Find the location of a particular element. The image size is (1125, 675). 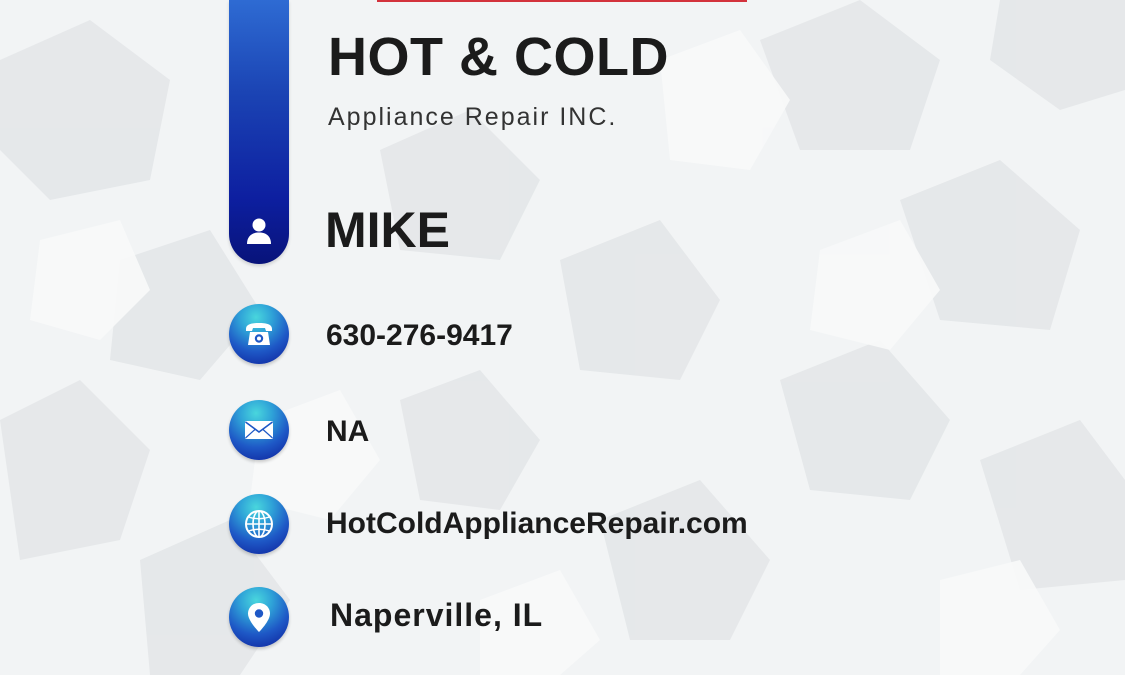

red-accent-line is located at coordinates (562, 1).